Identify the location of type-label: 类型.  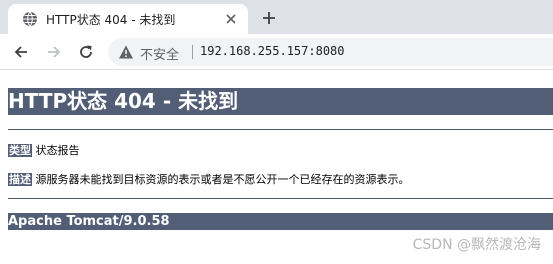
(20, 150).